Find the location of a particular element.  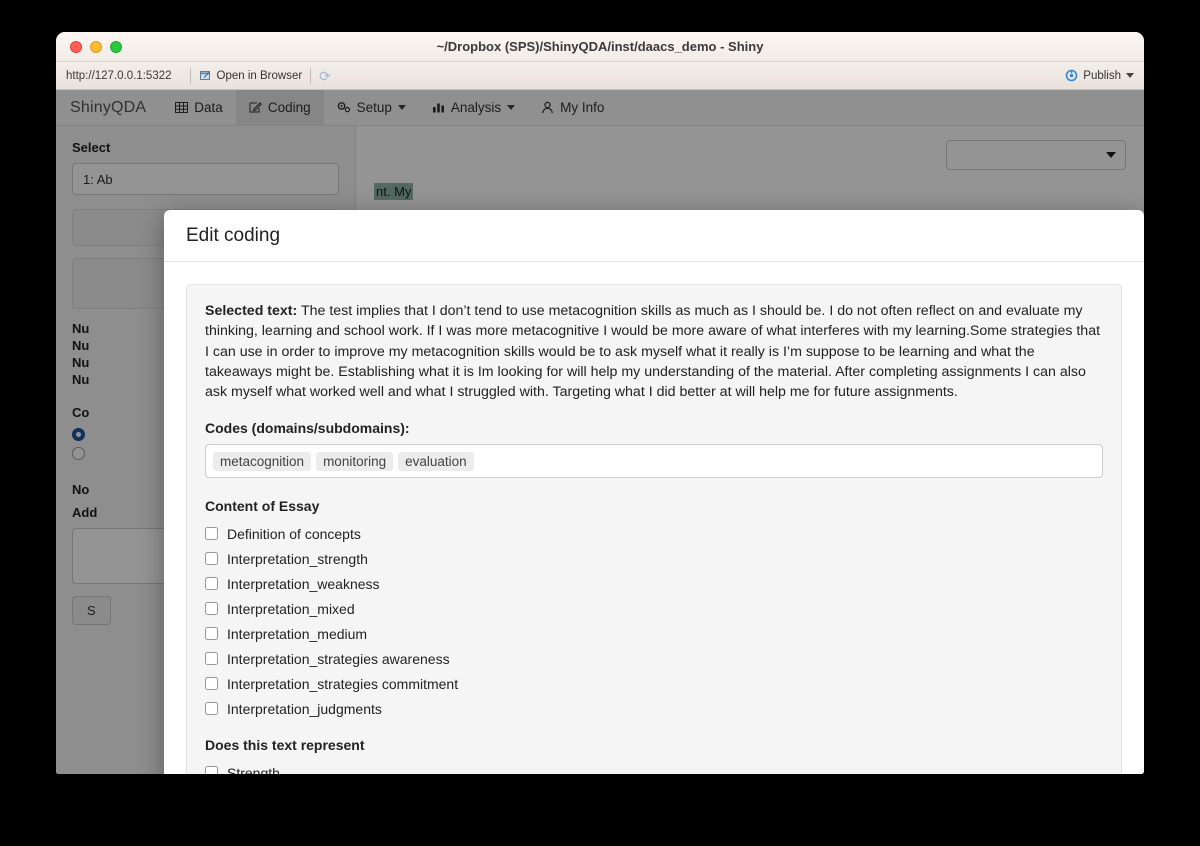

codes-label: Codes (domains/subdomains): is located at coordinates (307, 428).